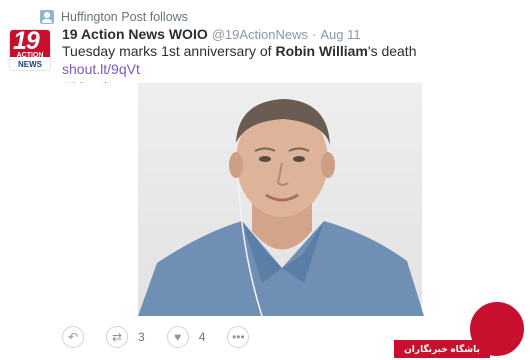  I want to click on social-context-text: Huffington Post follows, so click(124, 17).